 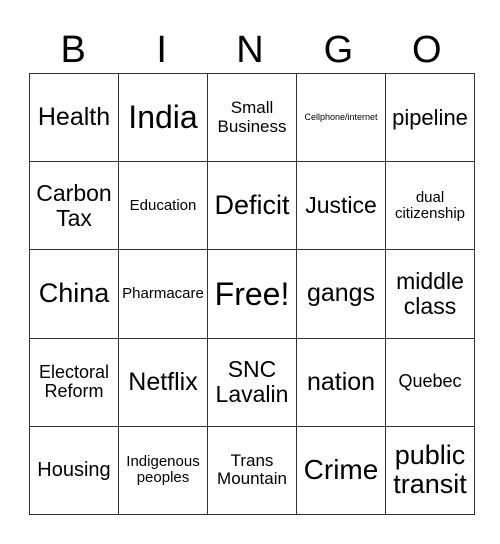 What do you see at coordinates (427, 50) in the screenshot?
I see `header-letter-o: O` at bounding box center [427, 50].